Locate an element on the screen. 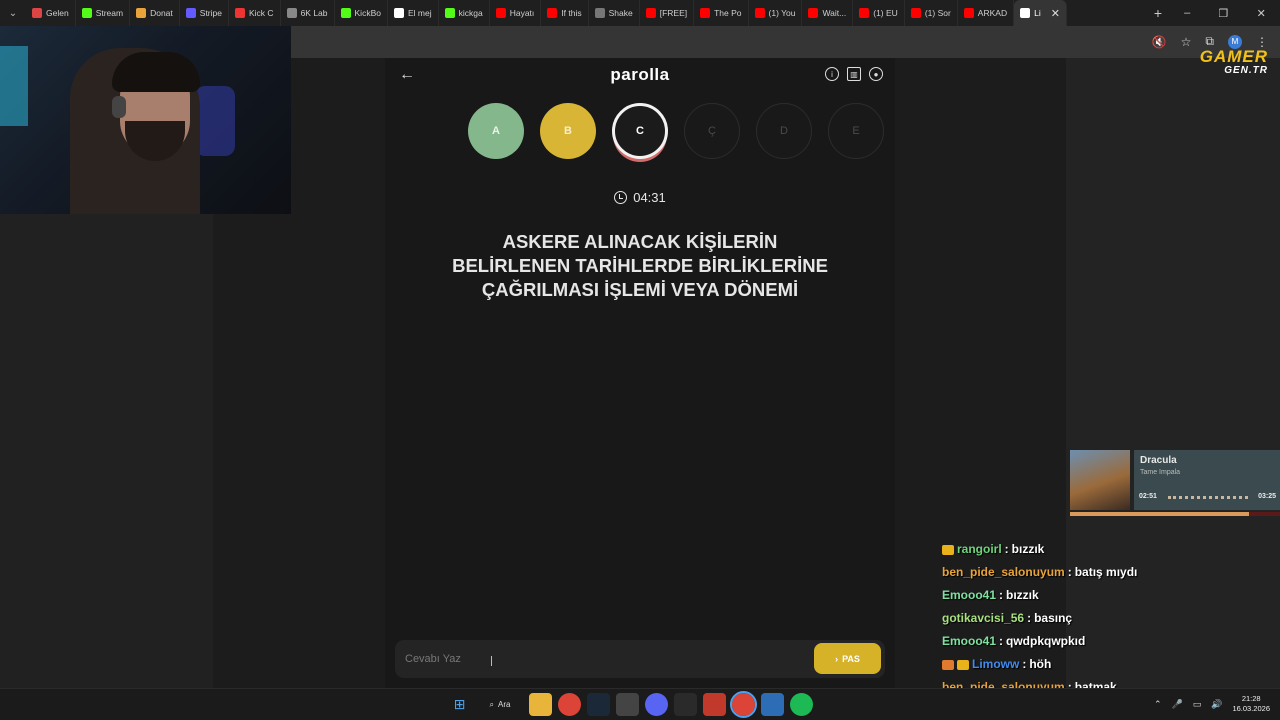 This screenshot has width=1280, height=720. chat-text: basınç is located at coordinates (1053, 618).